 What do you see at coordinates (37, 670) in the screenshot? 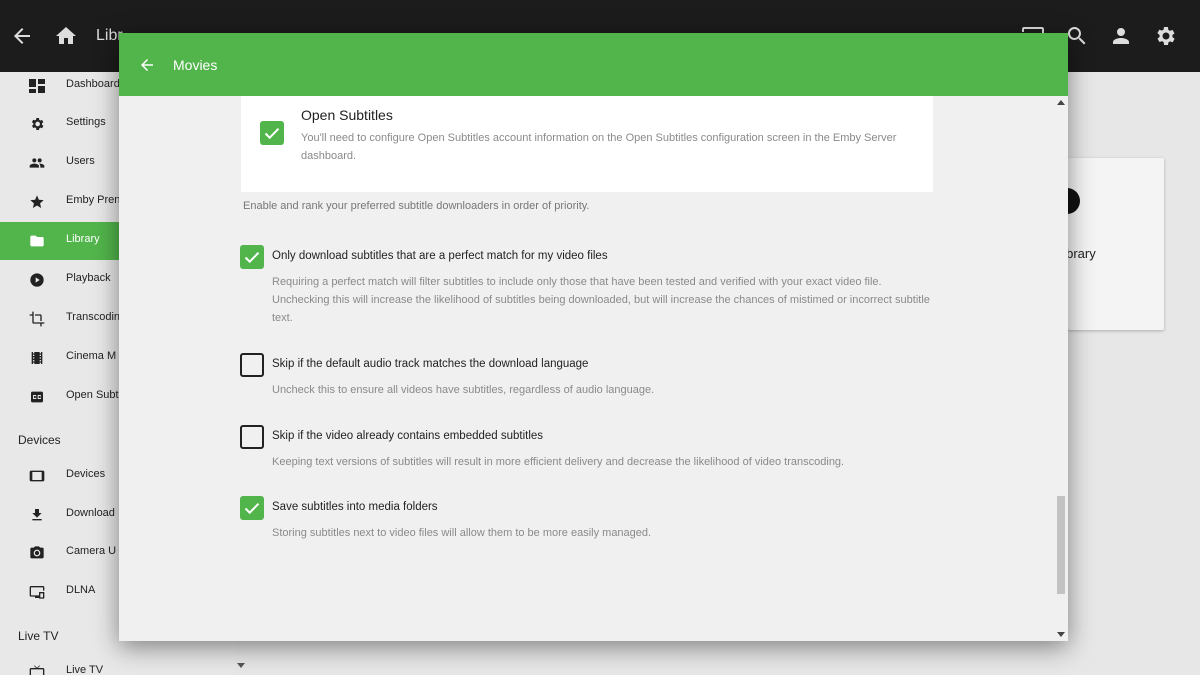
I see `tv-icon` at bounding box center [37, 670].